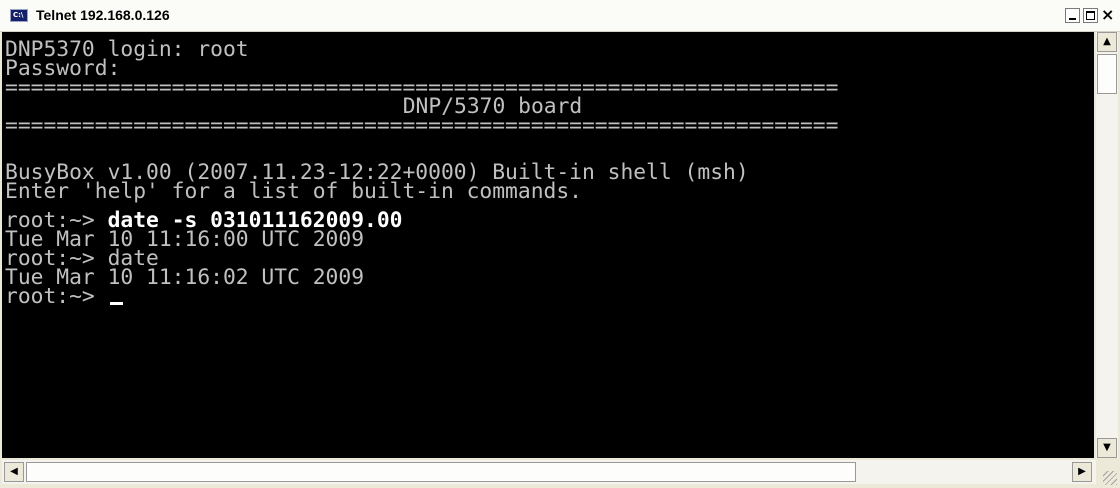 This screenshot has width=1120, height=488. I want to click on terminal-line: Tue Mar 10 11:16:02 UTC 2009, so click(185, 277).